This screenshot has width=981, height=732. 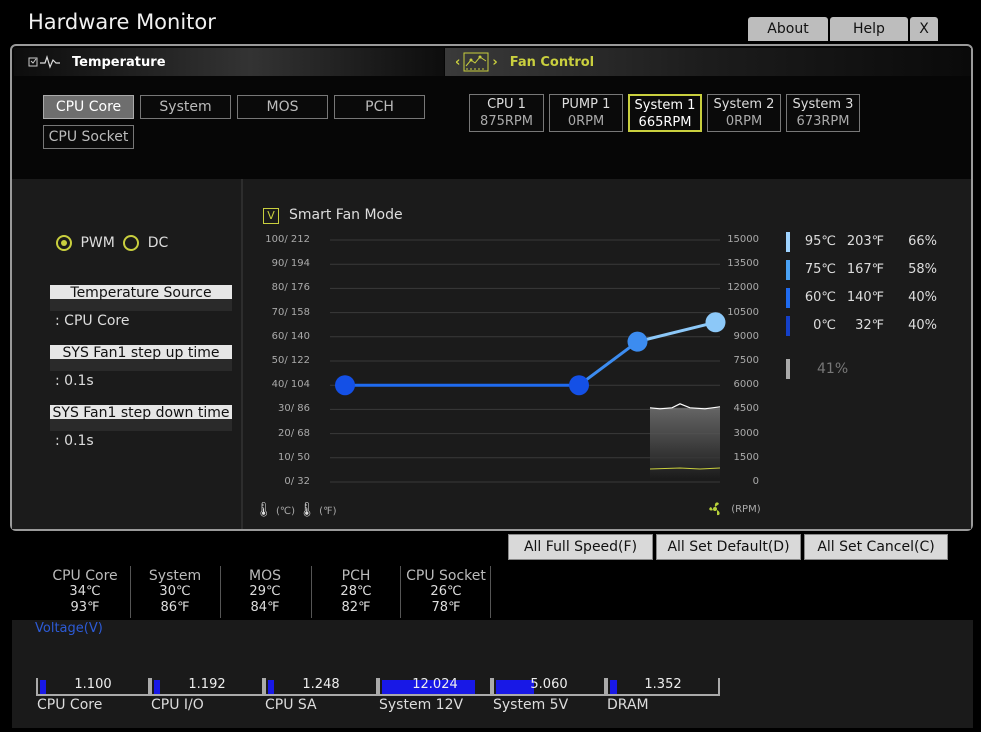 I want to click on legend-row: 95℃ 203℉ 66%, so click(x=866, y=242).